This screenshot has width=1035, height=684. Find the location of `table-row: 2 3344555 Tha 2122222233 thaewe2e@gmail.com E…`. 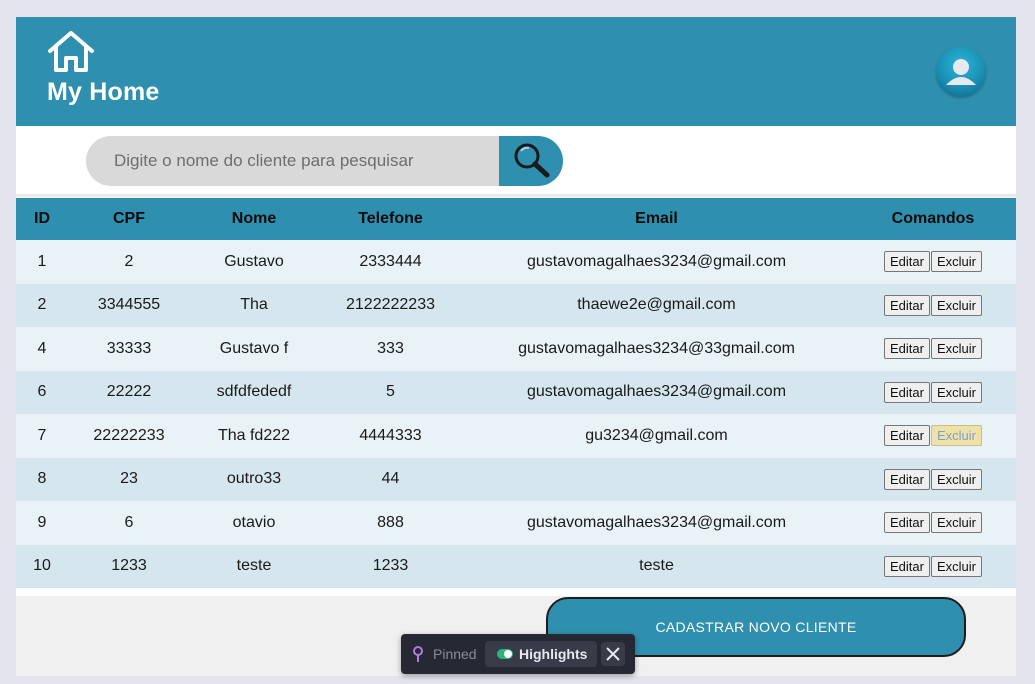

table-row: 2 3344555 Tha 2122222233 thaewe2e@gmail.com E… is located at coordinates (516, 305).